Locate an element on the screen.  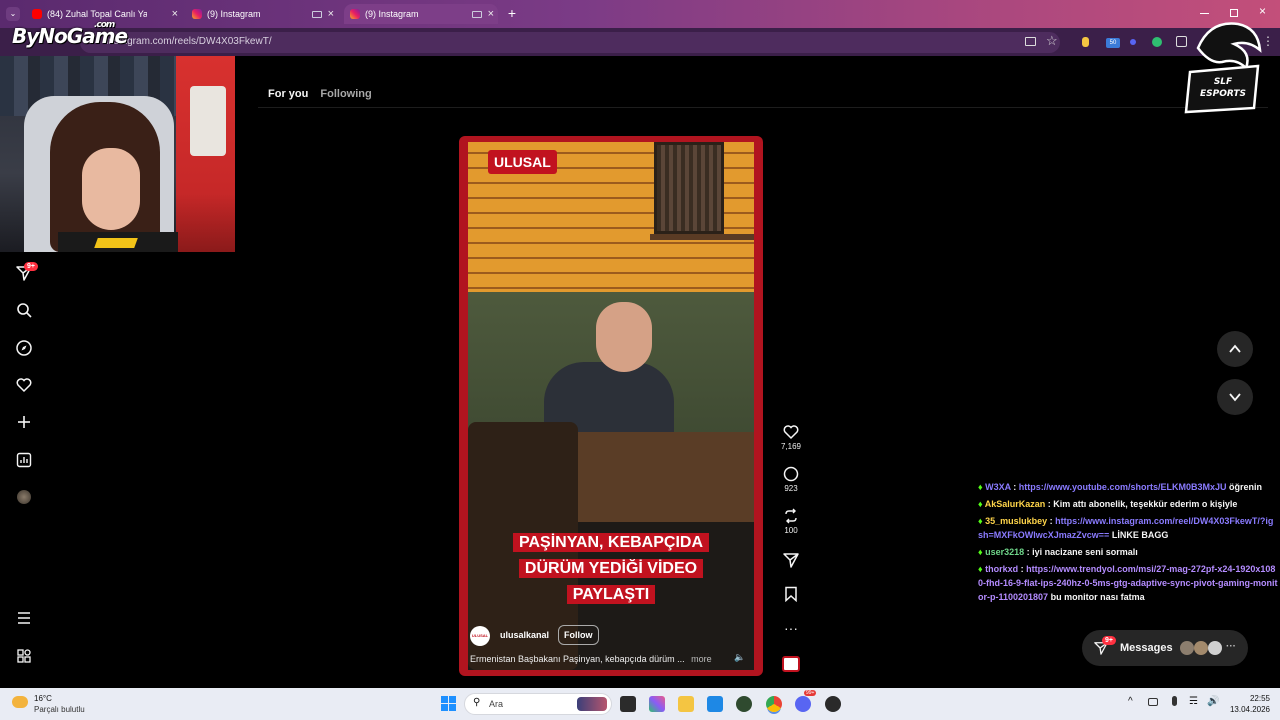
repost-button: 100 is located at coordinates (791, 521).